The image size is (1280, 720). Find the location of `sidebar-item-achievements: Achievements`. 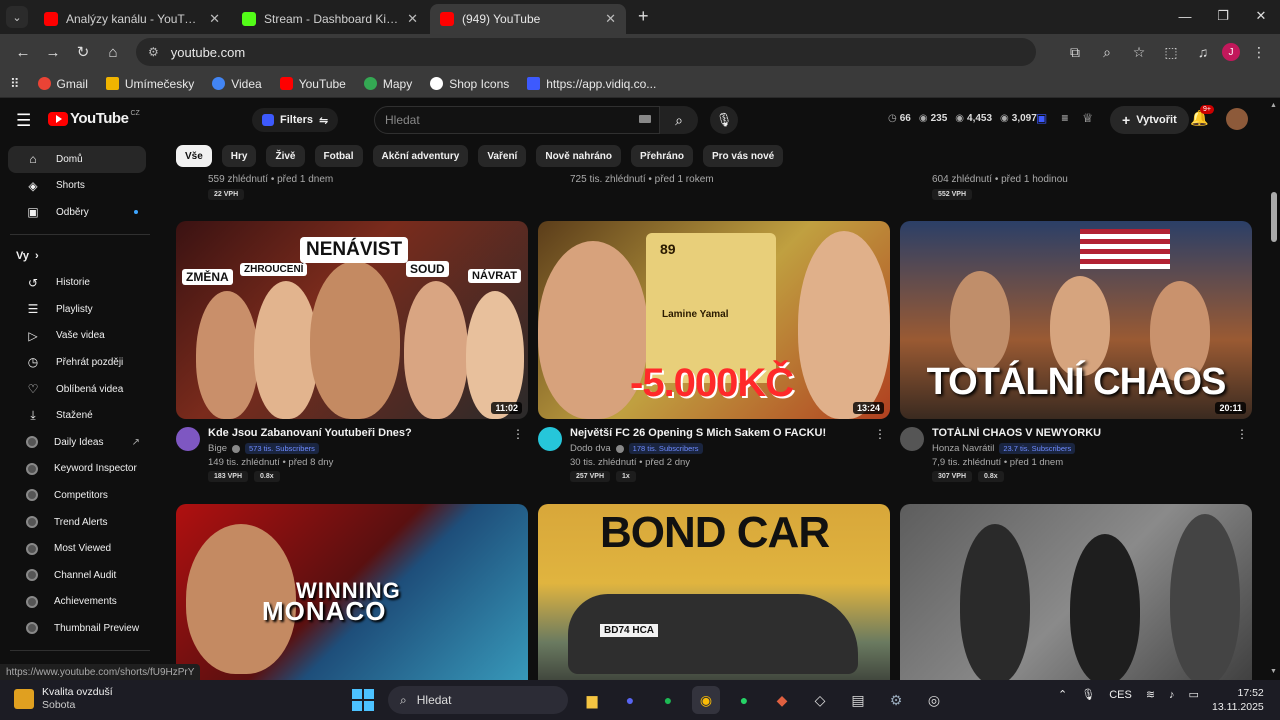

sidebar-item-achievements: Achievements is located at coordinates (77, 602).